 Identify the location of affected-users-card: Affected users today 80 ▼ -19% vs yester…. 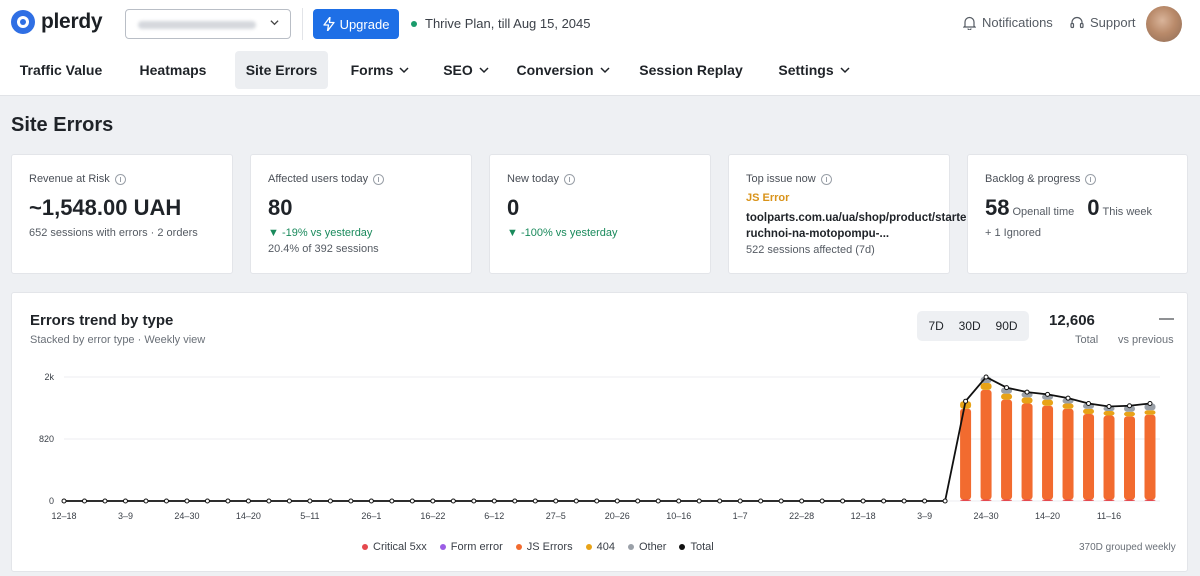
(361, 214).